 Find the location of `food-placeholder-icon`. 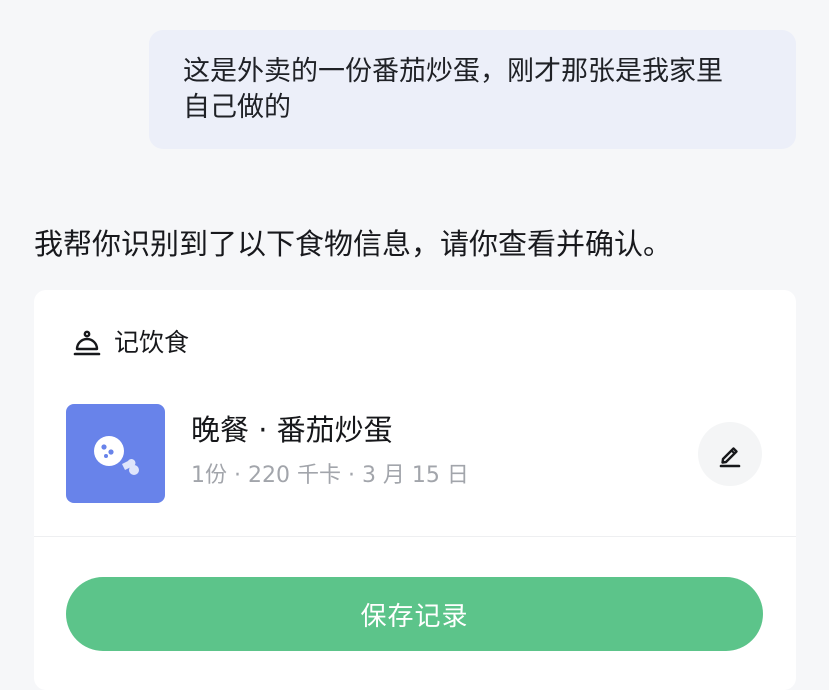

food-placeholder-icon is located at coordinates (115, 453).